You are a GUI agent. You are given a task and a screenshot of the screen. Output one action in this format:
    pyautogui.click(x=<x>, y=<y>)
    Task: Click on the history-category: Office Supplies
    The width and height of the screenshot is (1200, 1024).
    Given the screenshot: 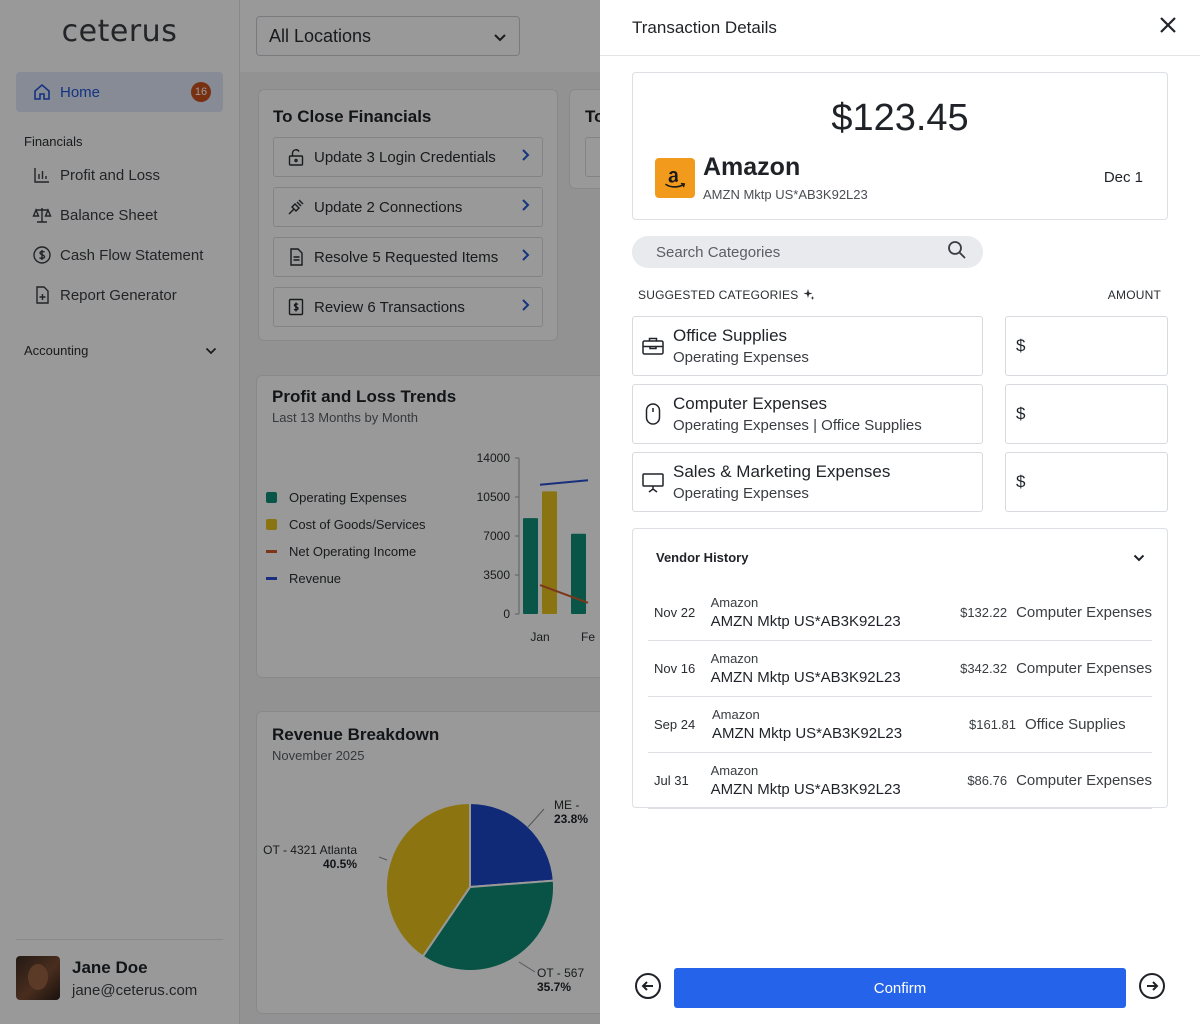 What is the action you would take?
    pyautogui.click(x=1075, y=724)
    